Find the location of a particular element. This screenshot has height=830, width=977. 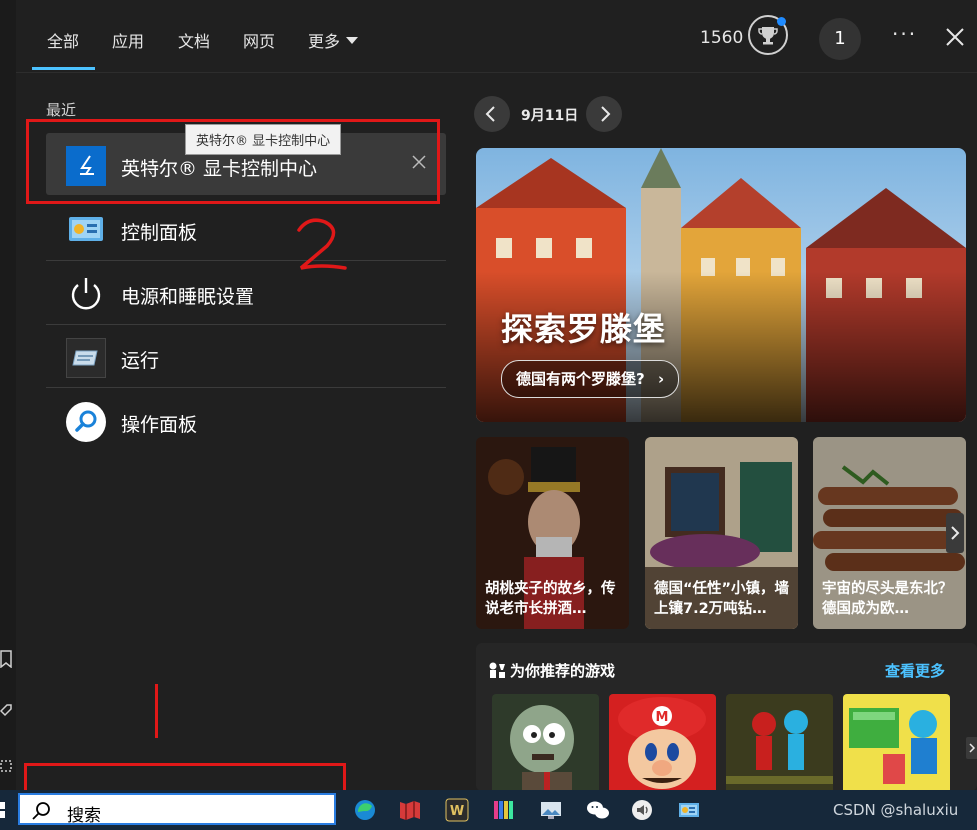

money-runner-thumbnail is located at coordinates (896, 742).